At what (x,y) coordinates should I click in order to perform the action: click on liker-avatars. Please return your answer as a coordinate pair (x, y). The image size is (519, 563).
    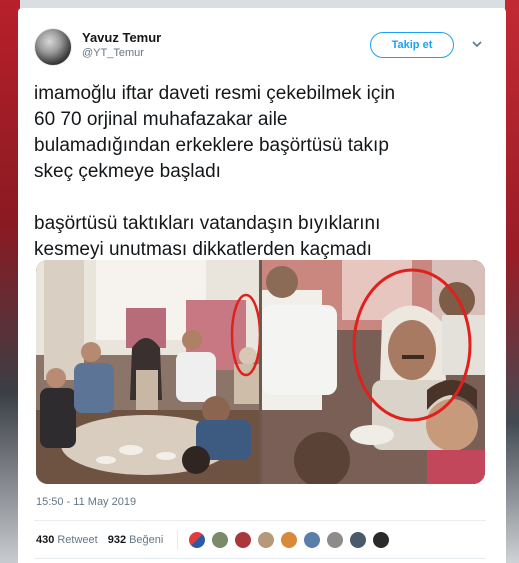
    Looking at the image, I should click on (291, 540).